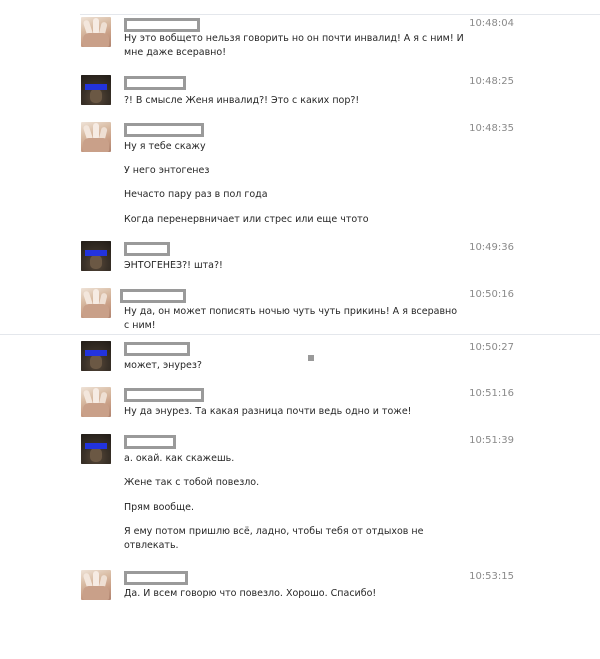 The height and width of the screenshot is (659, 600). I want to click on message-time: 10:51:16, so click(491, 393).